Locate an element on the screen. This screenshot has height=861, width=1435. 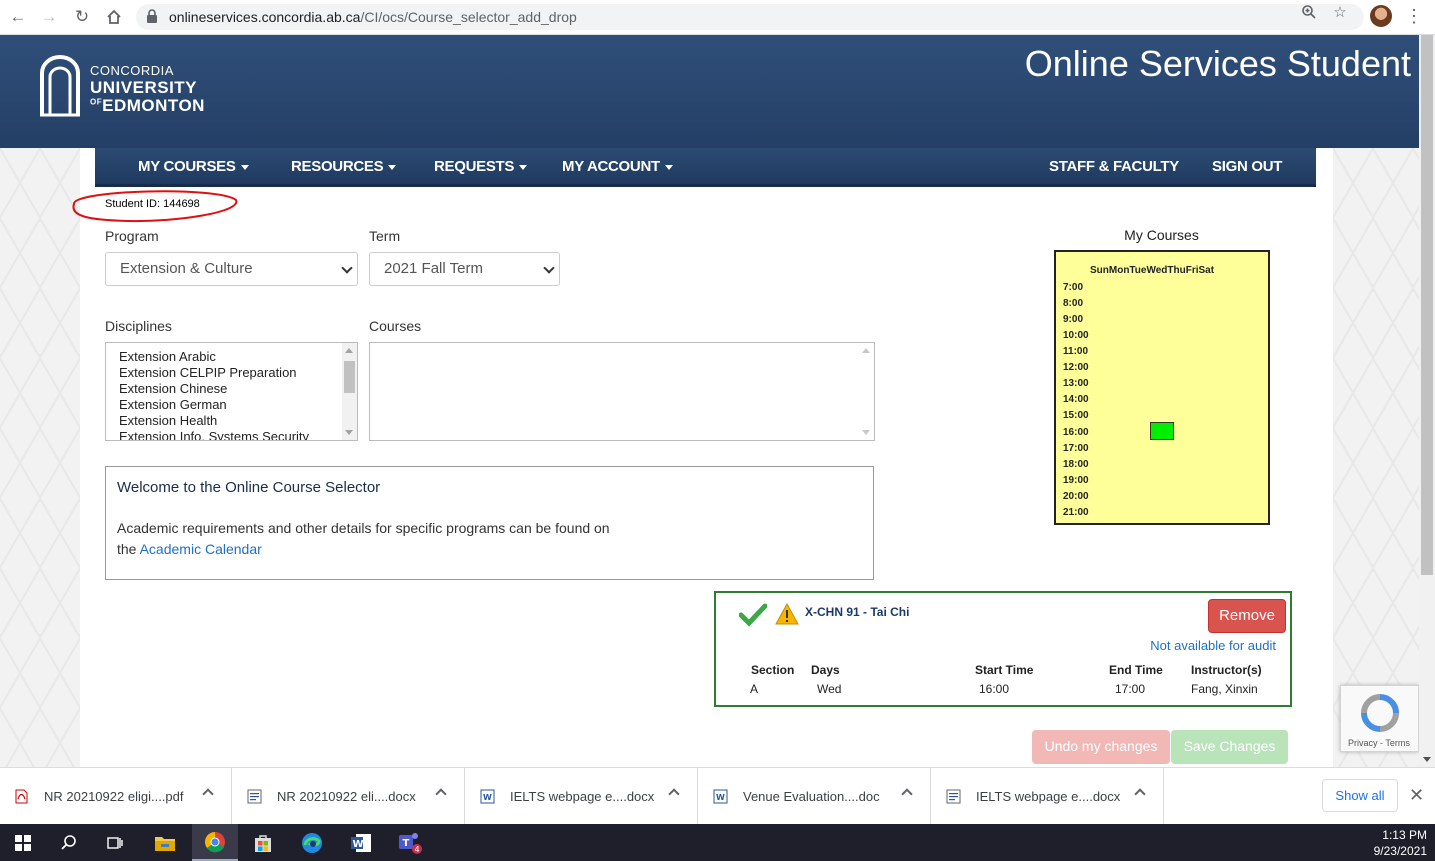
schedule-hour: 9:00 is located at coordinates (1073, 319).